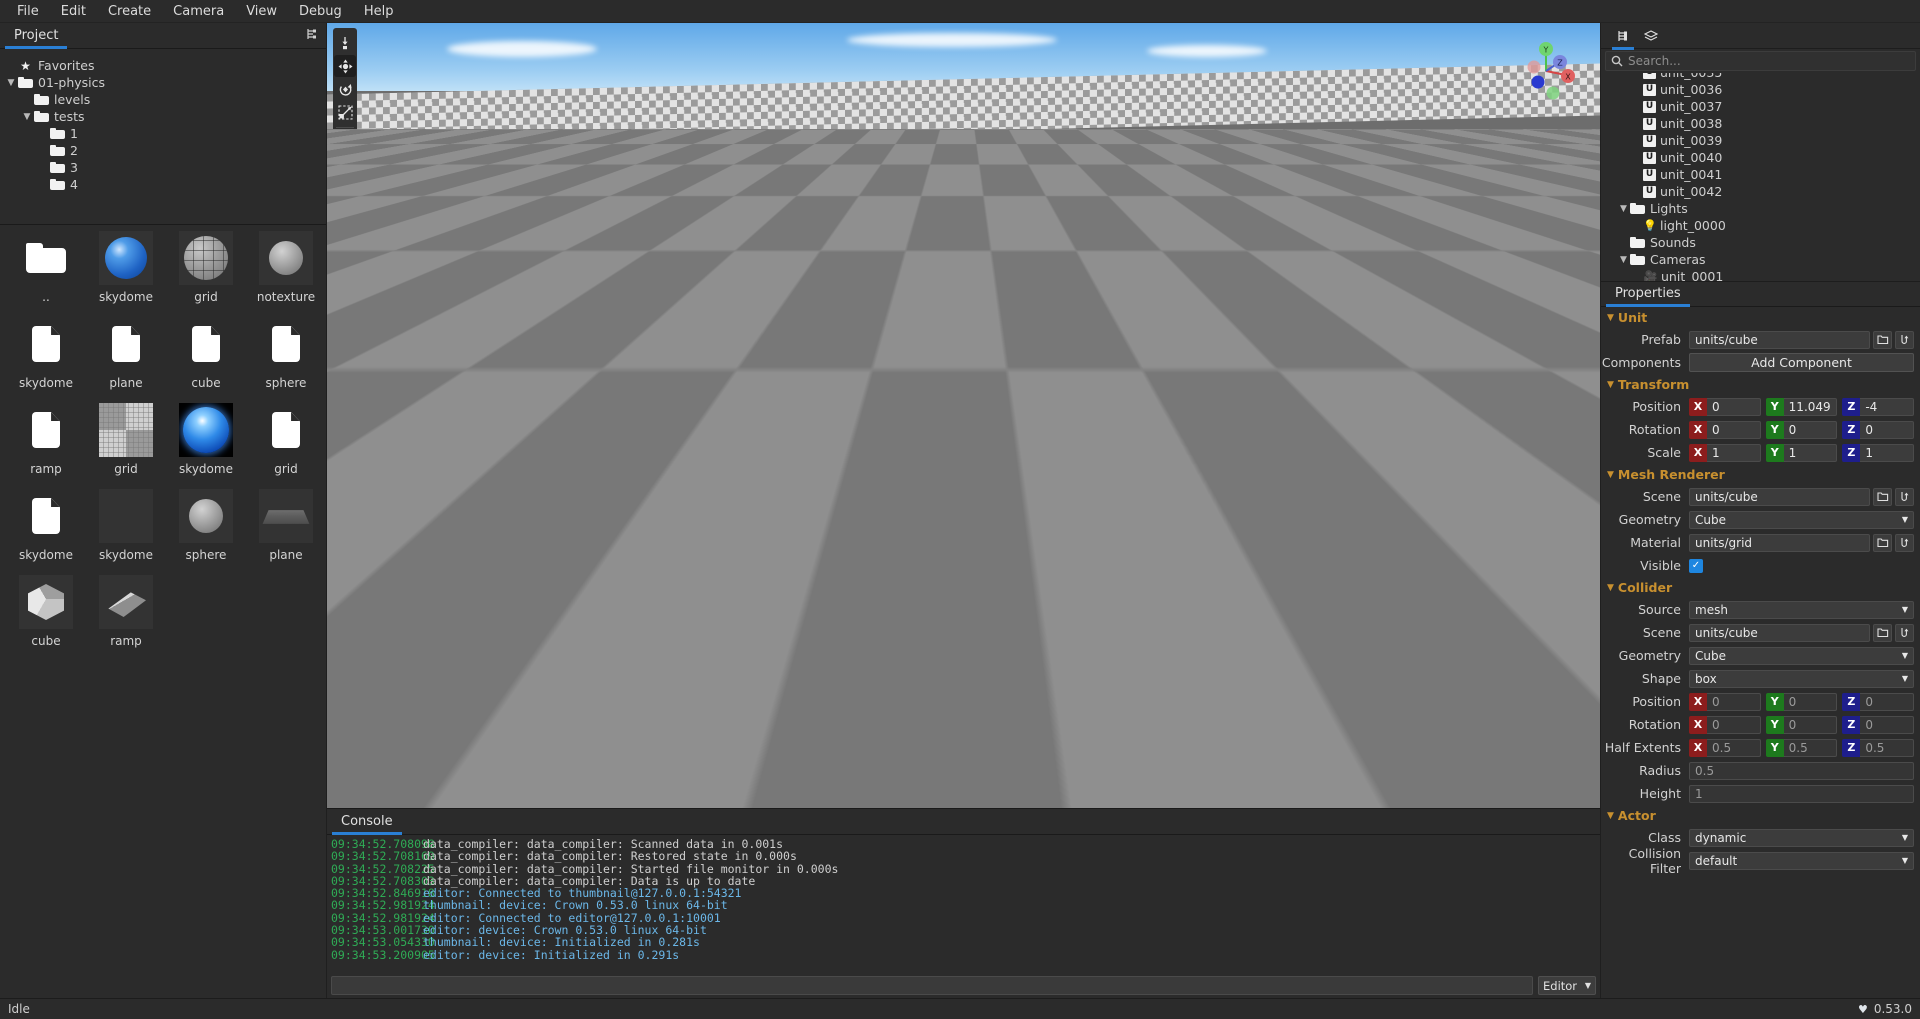 The width and height of the screenshot is (1920, 1019). I want to click on scene-tree-tab, so click(1623, 37).